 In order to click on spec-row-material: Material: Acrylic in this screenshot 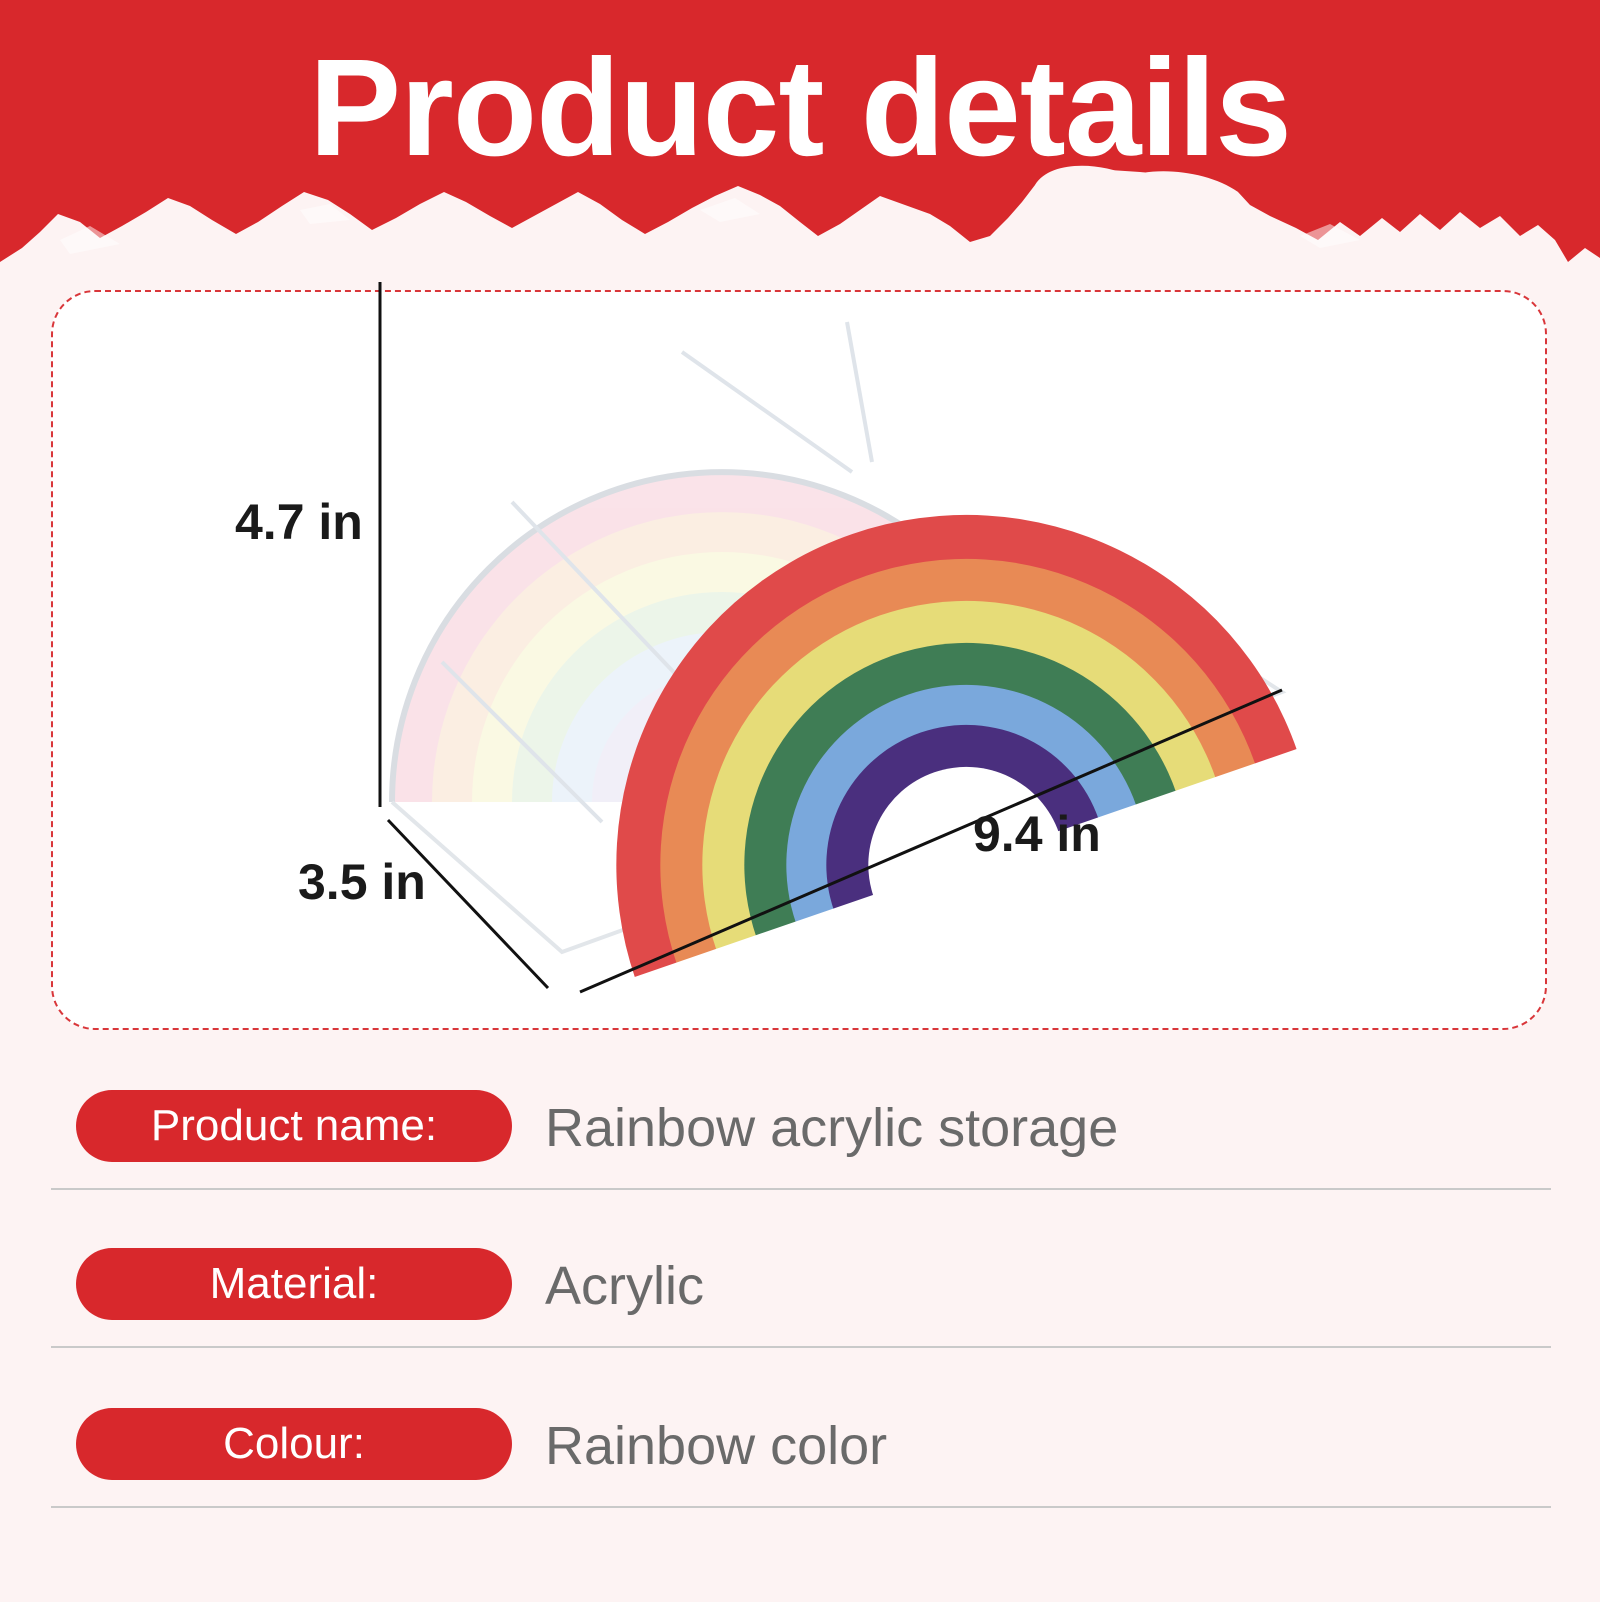, I will do `click(801, 1308)`.